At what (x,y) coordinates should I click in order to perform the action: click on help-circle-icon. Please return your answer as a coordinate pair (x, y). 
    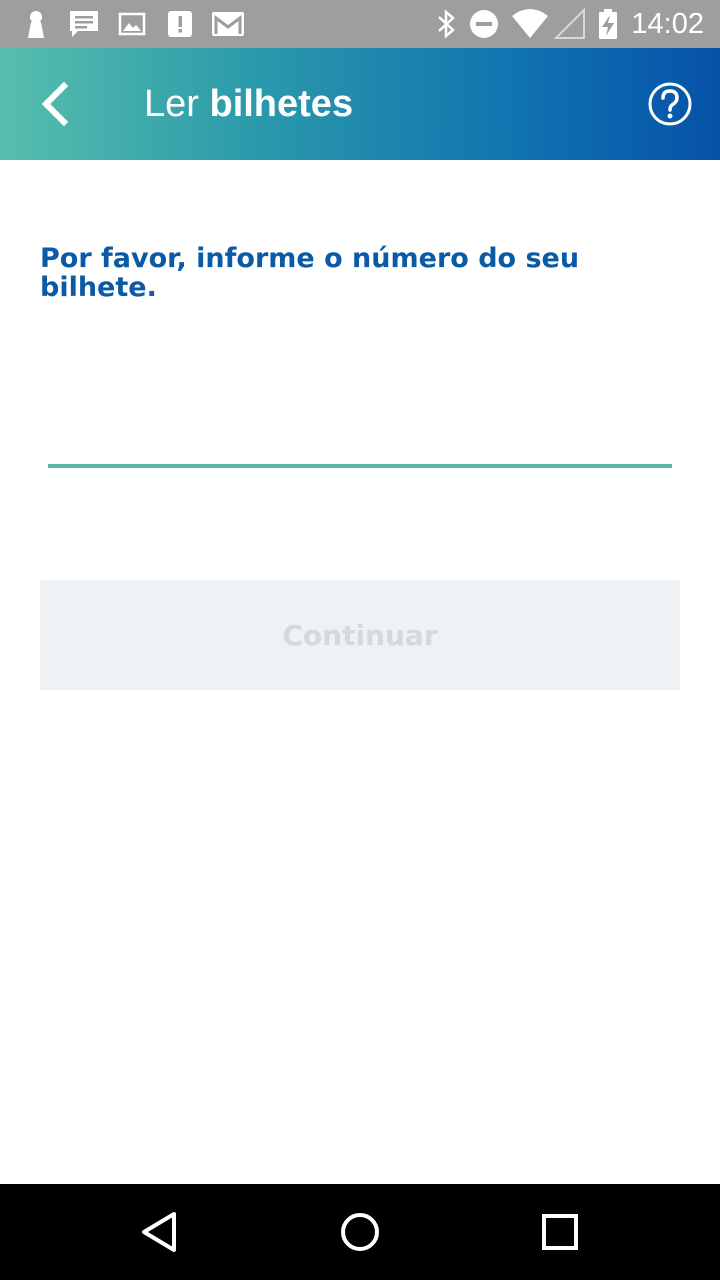
    Looking at the image, I should click on (670, 104).